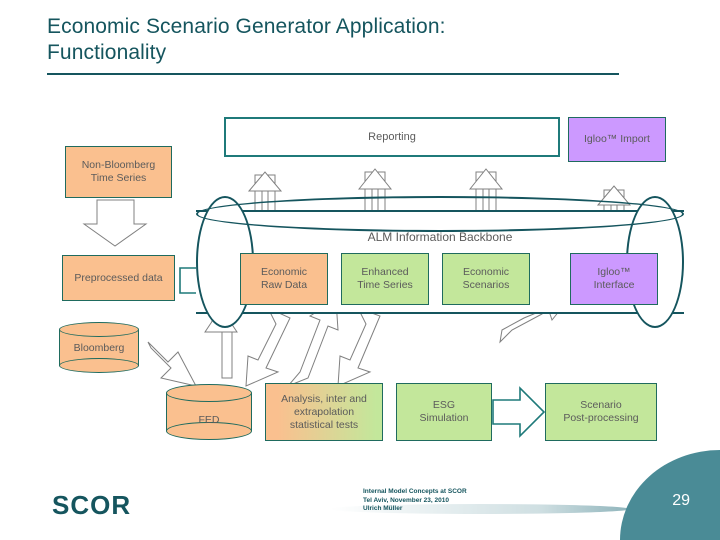 The image size is (720, 540). Describe the element at coordinates (670, 495) in the screenshot. I see `page-number-wedge` at that location.